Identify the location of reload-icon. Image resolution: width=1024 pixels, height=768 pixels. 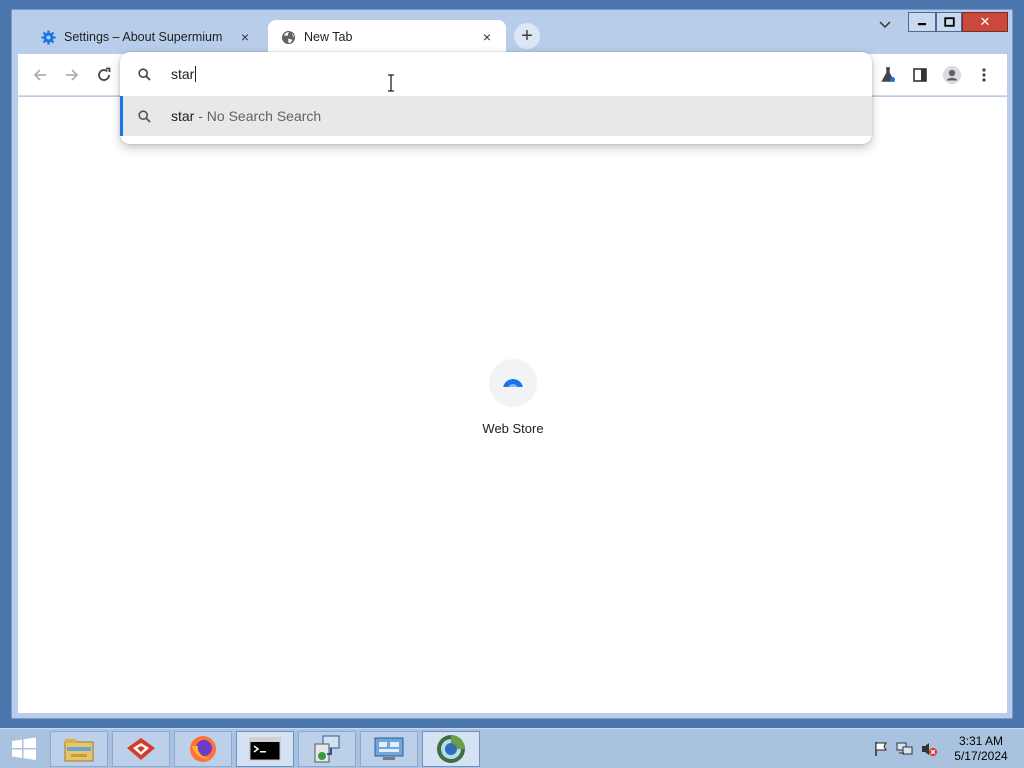
(104, 74).